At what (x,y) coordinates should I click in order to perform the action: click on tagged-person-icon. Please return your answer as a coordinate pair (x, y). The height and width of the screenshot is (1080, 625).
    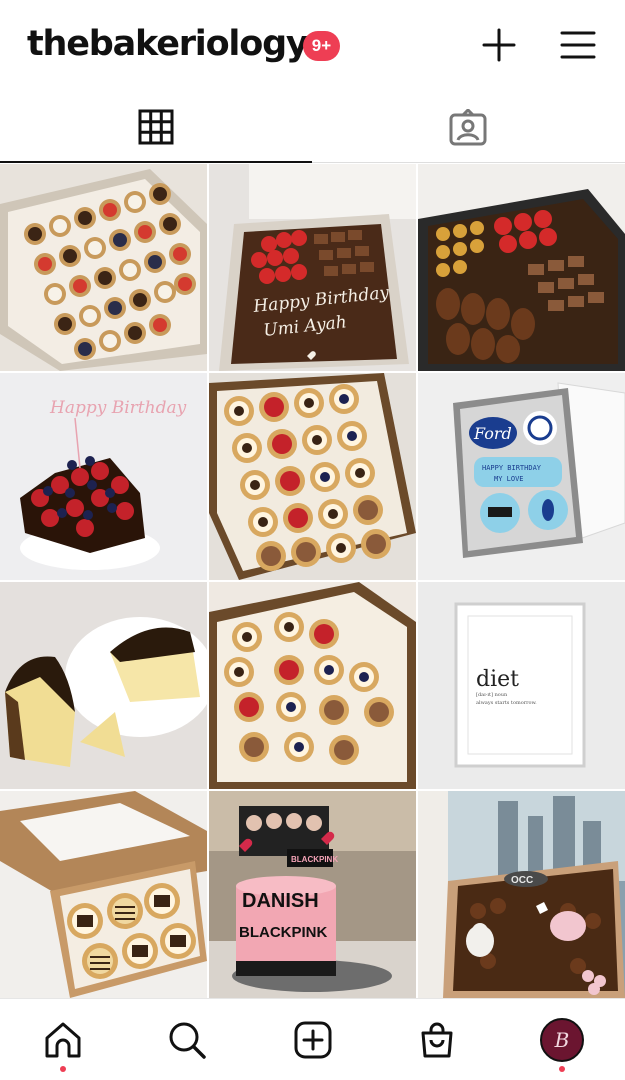
    Looking at the image, I should click on (468, 126).